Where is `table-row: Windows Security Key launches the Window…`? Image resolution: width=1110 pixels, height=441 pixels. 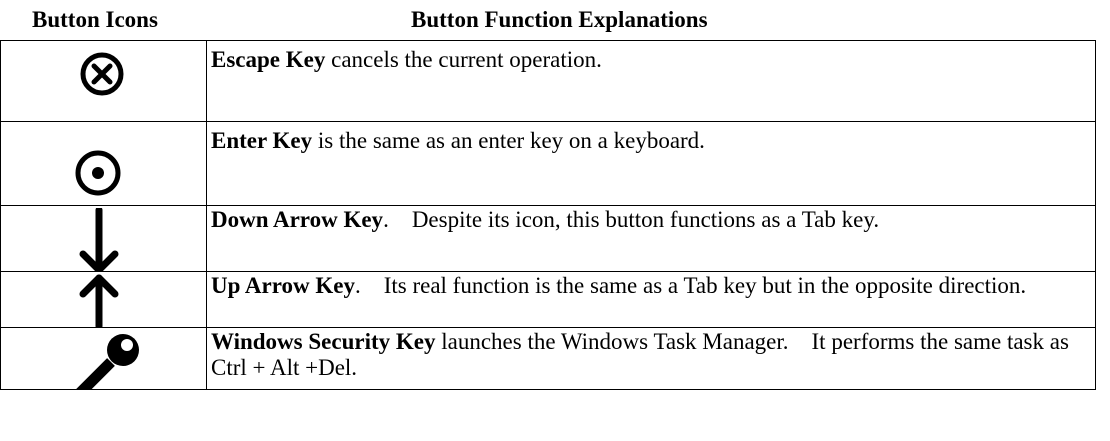
table-row: Windows Security Key launches the Window… is located at coordinates (548, 358).